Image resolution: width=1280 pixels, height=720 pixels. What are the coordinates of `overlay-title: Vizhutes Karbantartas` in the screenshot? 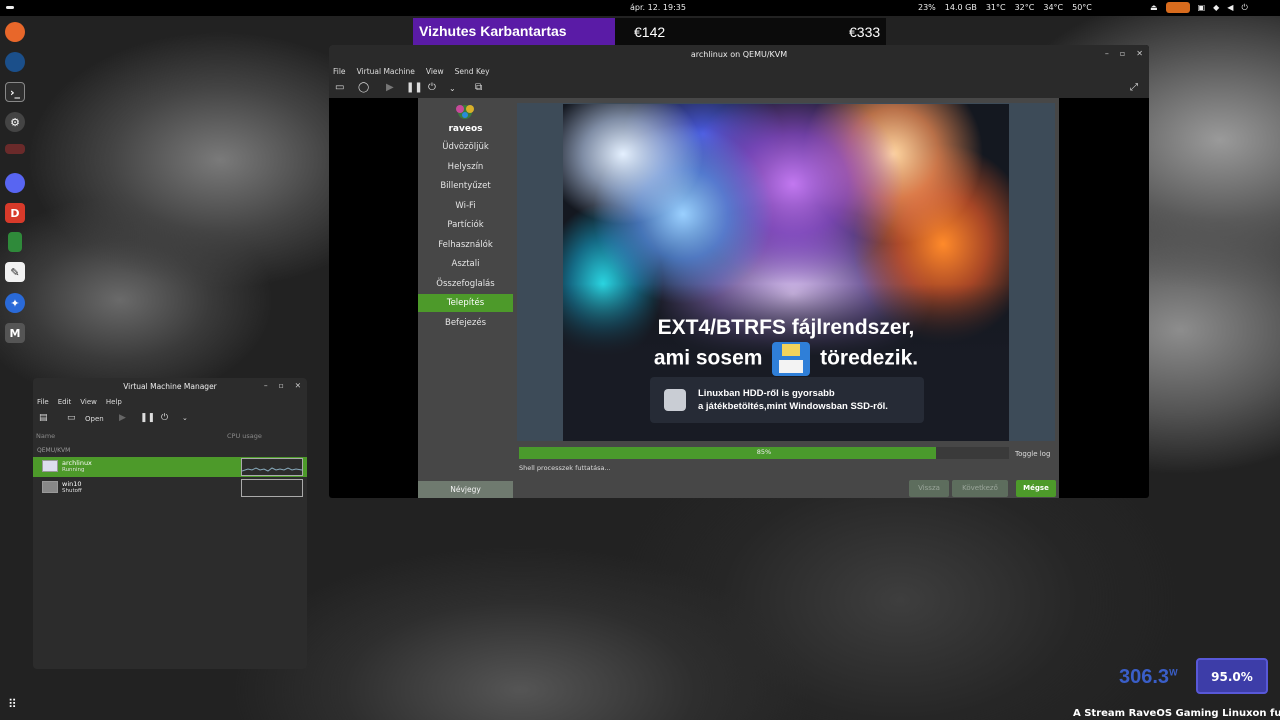 It's located at (514, 31).